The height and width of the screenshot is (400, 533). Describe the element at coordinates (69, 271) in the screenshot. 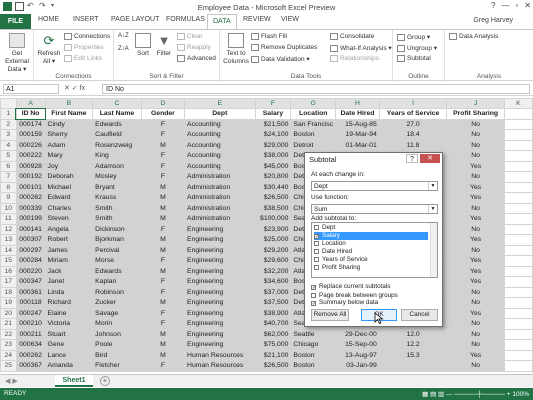

I see `table-cell: Jack` at that location.